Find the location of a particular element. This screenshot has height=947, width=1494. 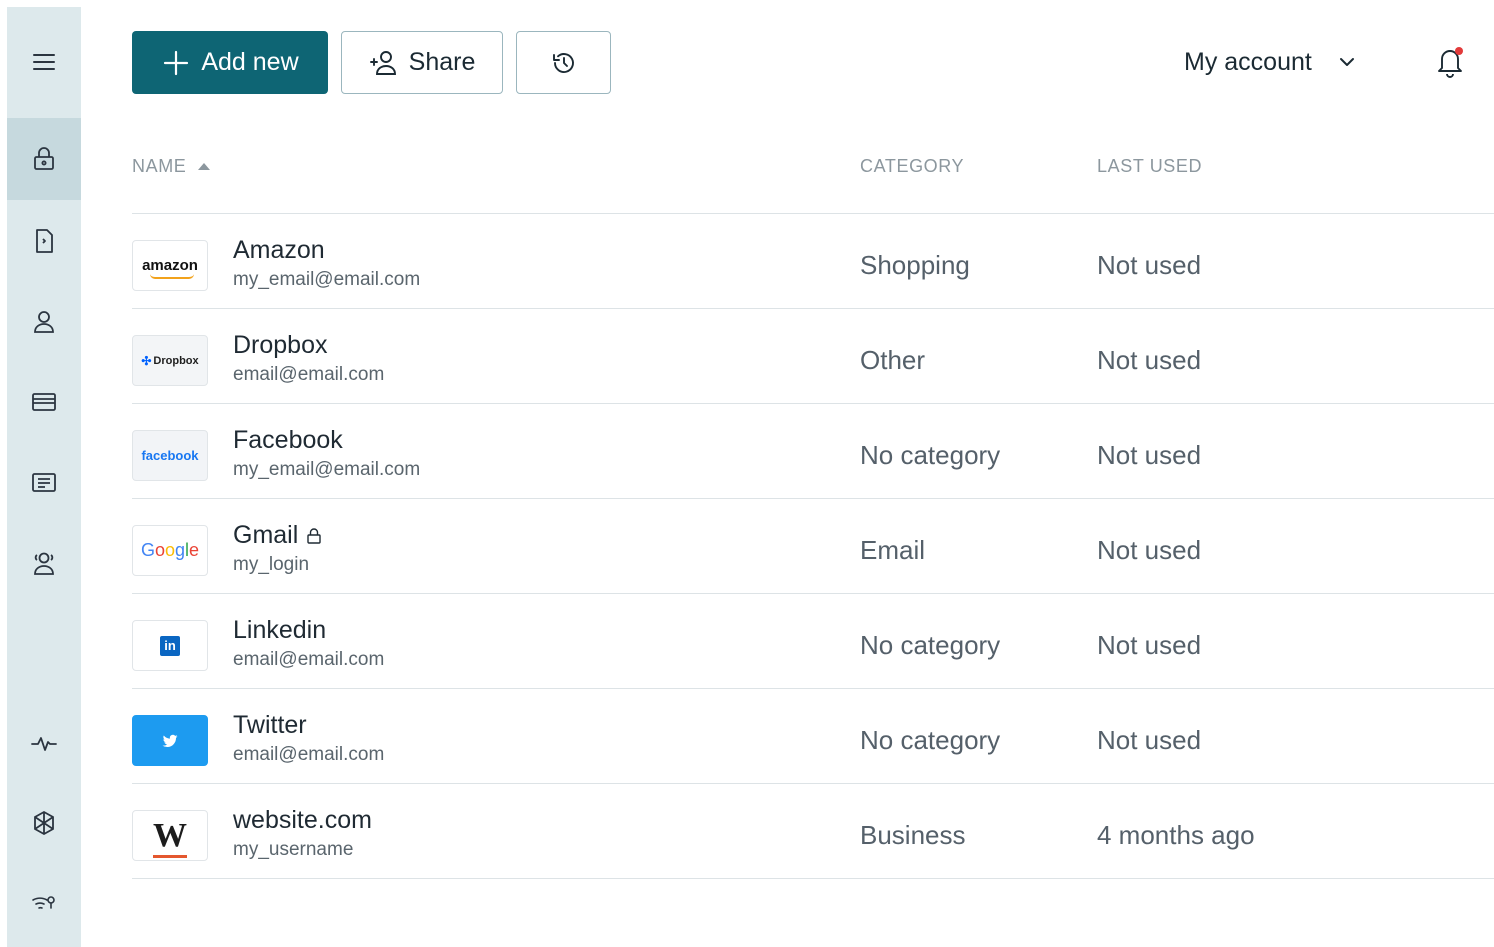

sidebar-item-notes is located at coordinates (44, 241).